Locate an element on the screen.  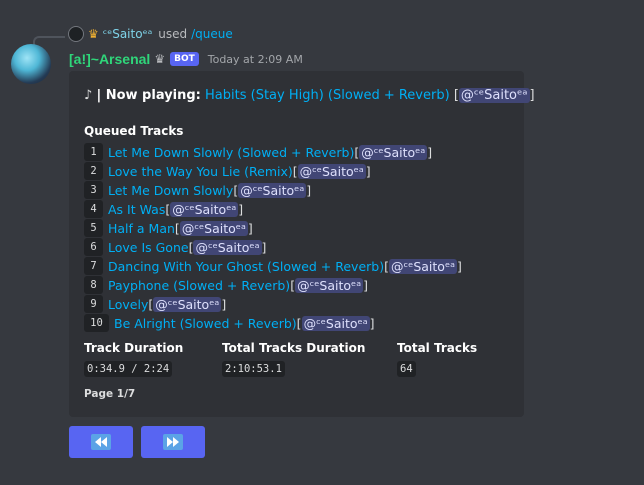
crown-icon: ♛ is located at coordinates (93, 34).